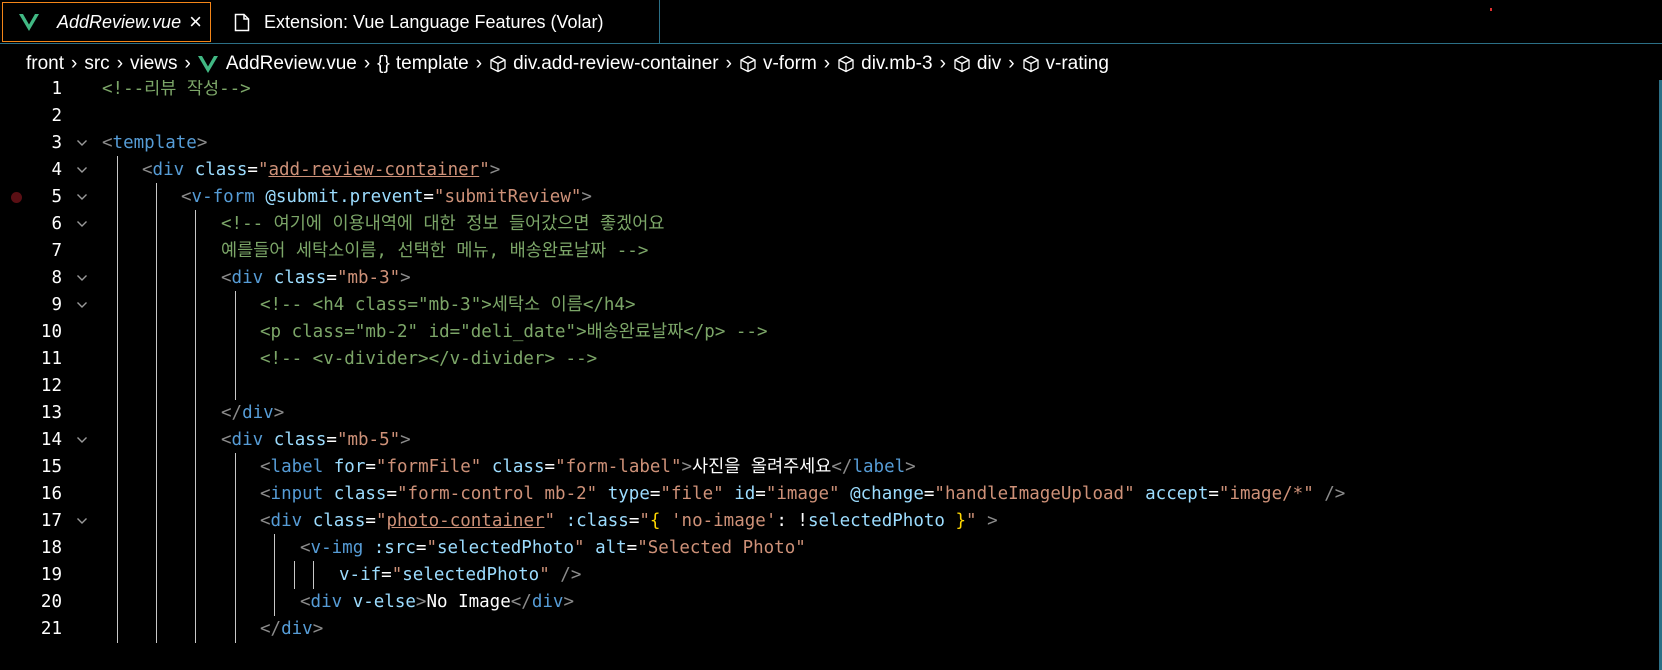  What do you see at coordinates (51, 602) in the screenshot?
I see `line-number: 20` at bounding box center [51, 602].